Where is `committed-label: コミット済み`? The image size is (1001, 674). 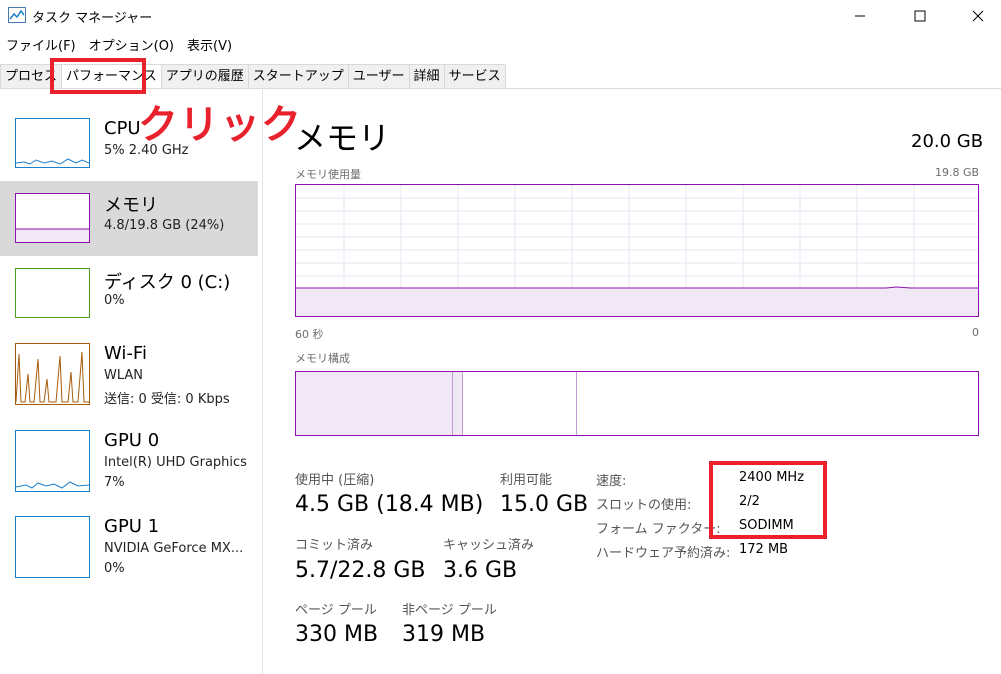
committed-label: コミット済み is located at coordinates (334, 545).